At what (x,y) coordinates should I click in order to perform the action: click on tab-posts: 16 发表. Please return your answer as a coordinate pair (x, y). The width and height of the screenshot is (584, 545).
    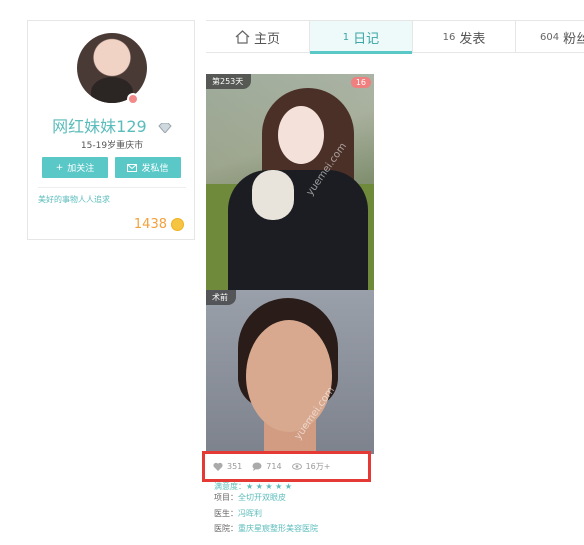
    Looking at the image, I should click on (464, 37).